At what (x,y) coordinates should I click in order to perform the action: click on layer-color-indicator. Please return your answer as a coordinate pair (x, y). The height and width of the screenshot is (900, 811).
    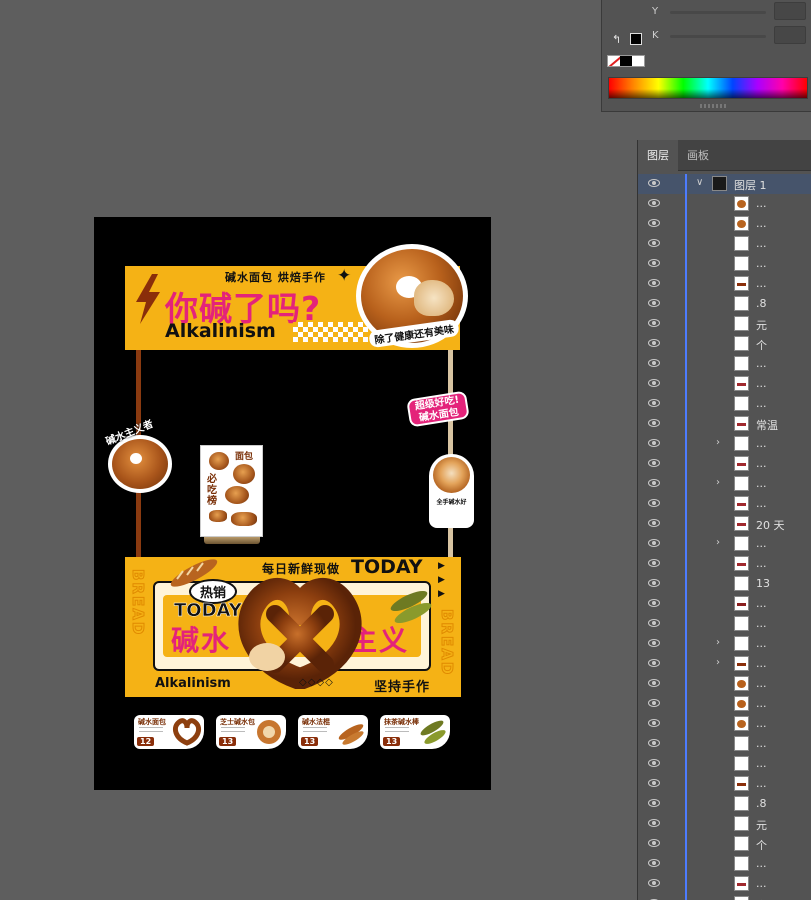
    Looking at the image, I should click on (686, 844).